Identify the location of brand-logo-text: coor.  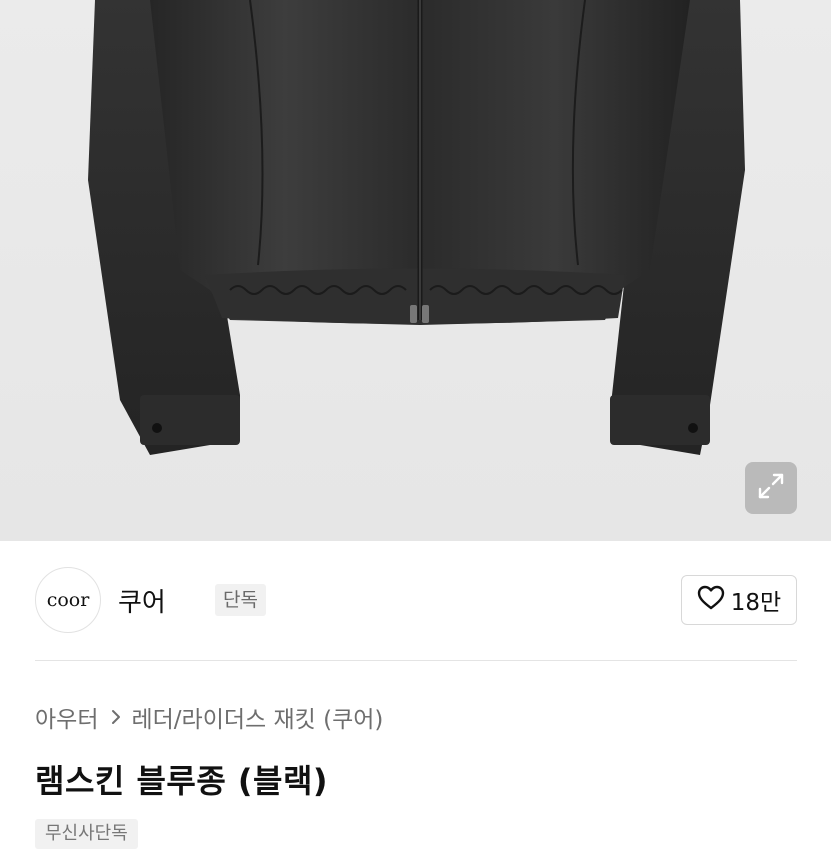
(68, 600).